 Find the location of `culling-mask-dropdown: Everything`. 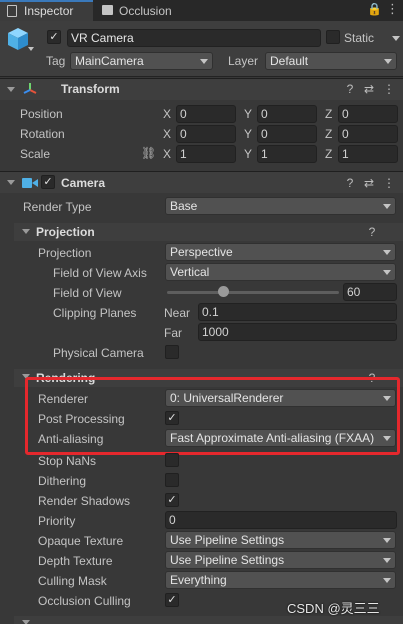

culling-mask-dropdown: Everything is located at coordinates (280, 580).